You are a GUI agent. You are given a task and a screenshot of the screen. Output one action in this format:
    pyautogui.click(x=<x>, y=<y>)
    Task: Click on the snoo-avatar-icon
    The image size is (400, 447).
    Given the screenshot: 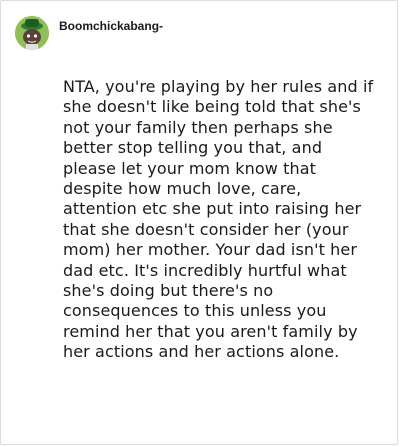 What is the action you would take?
    pyautogui.click(x=32, y=33)
    